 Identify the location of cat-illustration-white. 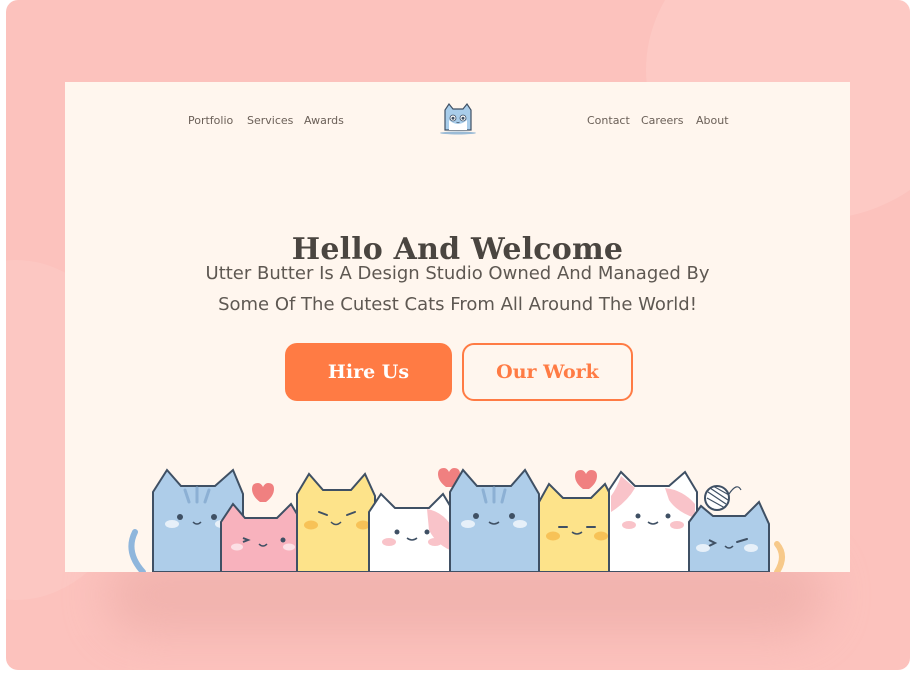
(412, 532).